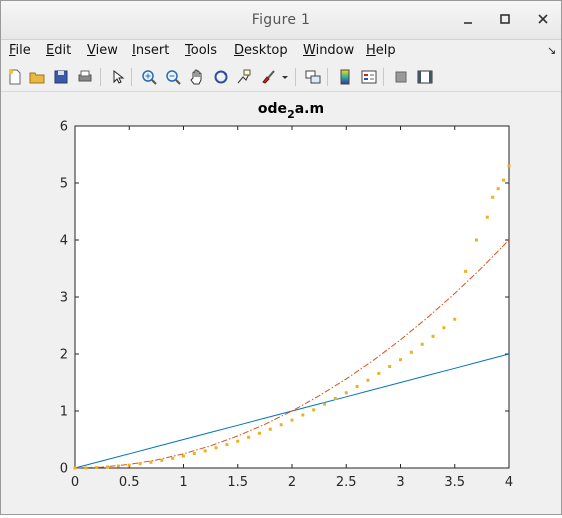  Describe the element at coordinates (15, 77) in the screenshot. I see `new-figure-icon` at that location.